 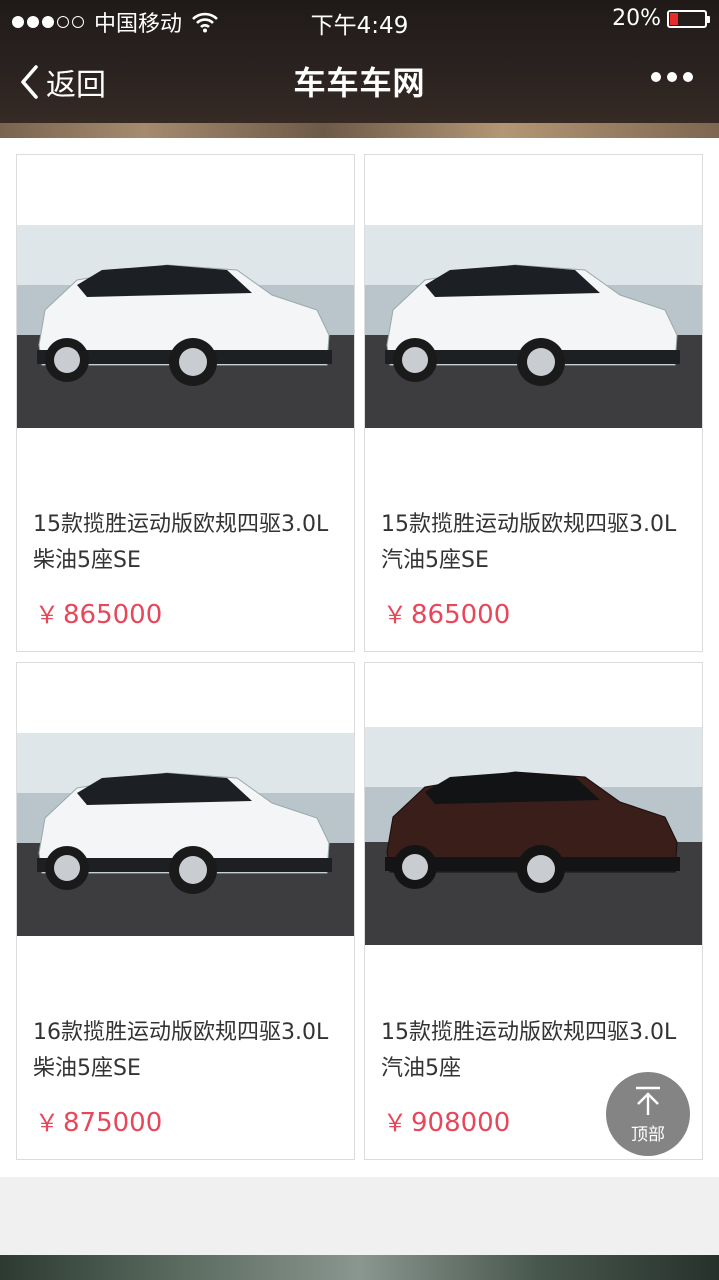 What do you see at coordinates (648, 1135) in the screenshot?
I see `back-to-top-label: 顶部` at bounding box center [648, 1135].